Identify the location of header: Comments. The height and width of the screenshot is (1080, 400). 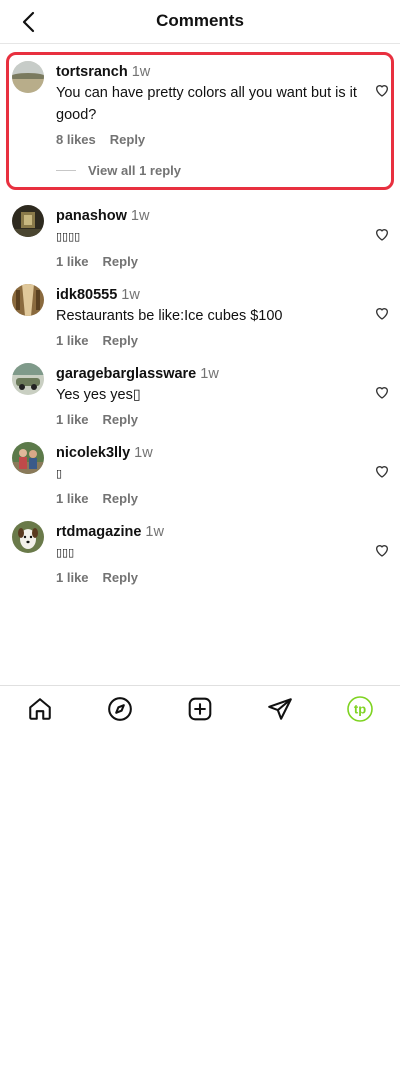
(200, 22).